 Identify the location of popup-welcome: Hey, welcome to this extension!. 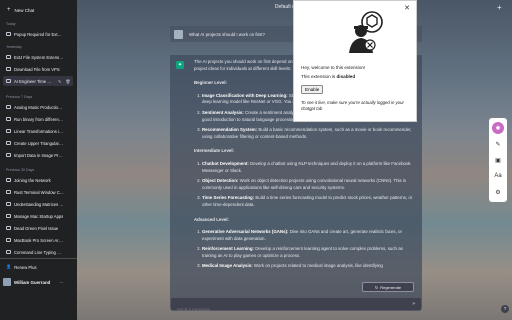
(333, 67).